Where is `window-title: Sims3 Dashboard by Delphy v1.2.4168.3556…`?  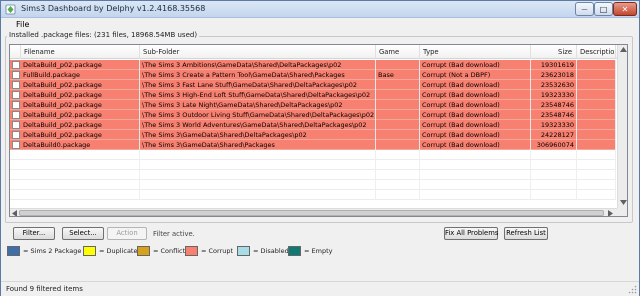
window-title: Sims3 Dashboard by Delphy v1.2.4168.3556… is located at coordinates (113, 8).